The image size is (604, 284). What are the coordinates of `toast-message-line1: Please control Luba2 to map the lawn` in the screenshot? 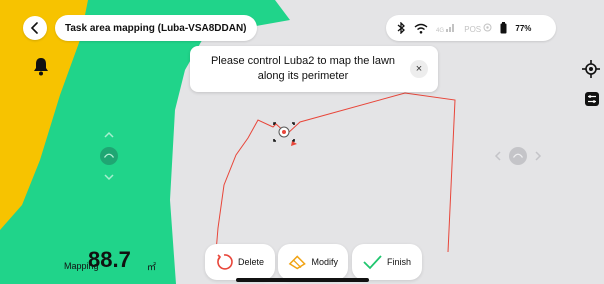 It's located at (303, 61).